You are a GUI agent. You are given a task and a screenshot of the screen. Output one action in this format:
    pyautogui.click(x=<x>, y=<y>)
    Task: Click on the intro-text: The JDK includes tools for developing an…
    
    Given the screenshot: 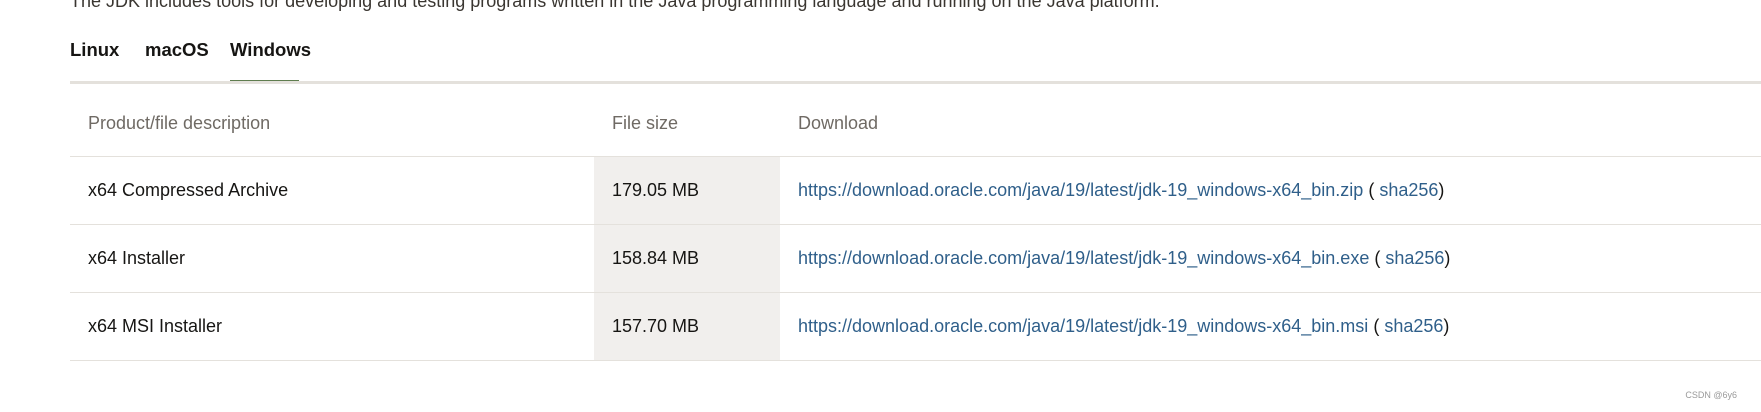 What is the action you would take?
    pyautogui.click(x=615, y=5)
    